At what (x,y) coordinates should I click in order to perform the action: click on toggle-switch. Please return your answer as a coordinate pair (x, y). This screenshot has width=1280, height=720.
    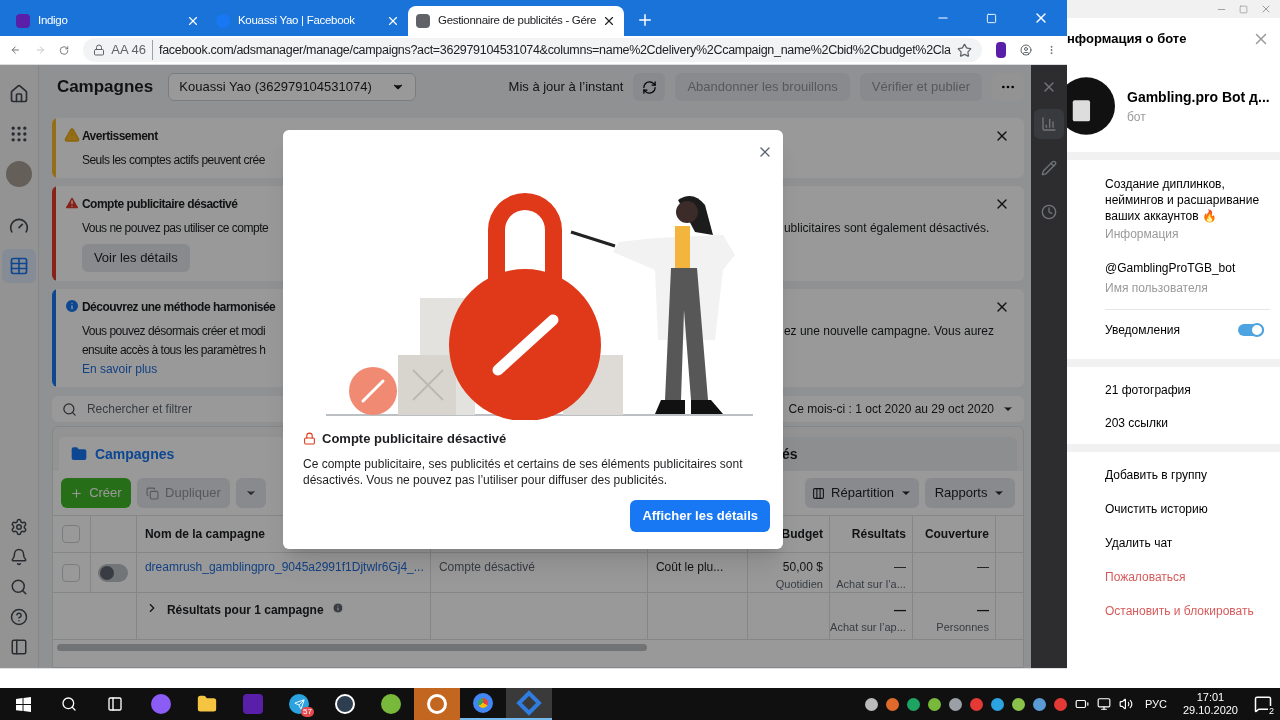
    Looking at the image, I should click on (113, 572).